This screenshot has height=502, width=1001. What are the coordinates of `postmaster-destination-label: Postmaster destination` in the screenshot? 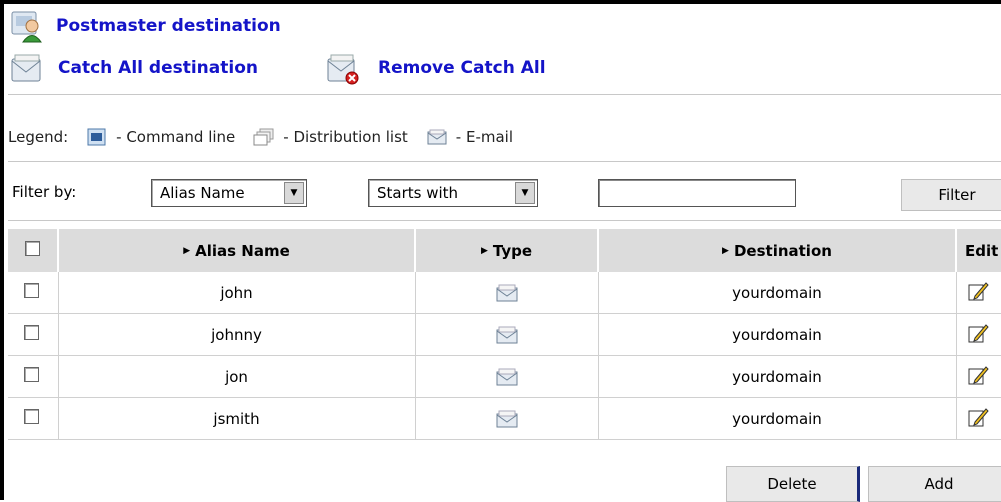 It's located at (168, 26).